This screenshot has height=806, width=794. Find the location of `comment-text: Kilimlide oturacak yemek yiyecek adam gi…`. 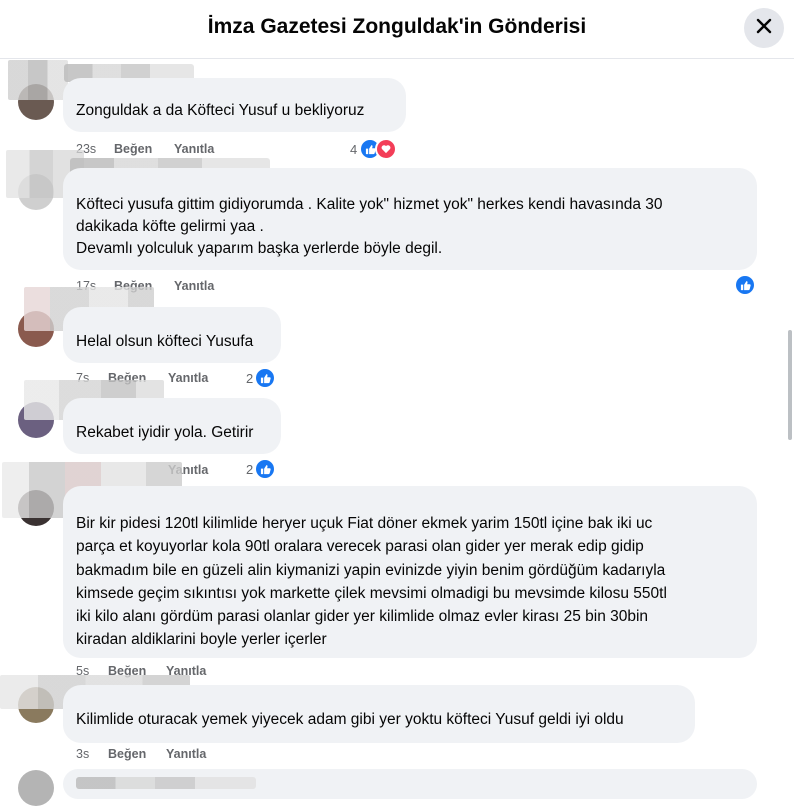

comment-text: Kilimlide oturacak yemek yiyecek adam gi… is located at coordinates (350, 719).